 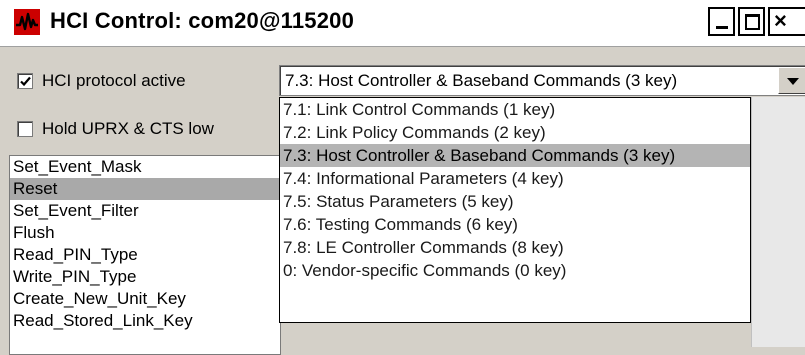 I want to click on dropdown-option: 7.2: Link Policy Commands (2 key), so click(x=515, y=132).